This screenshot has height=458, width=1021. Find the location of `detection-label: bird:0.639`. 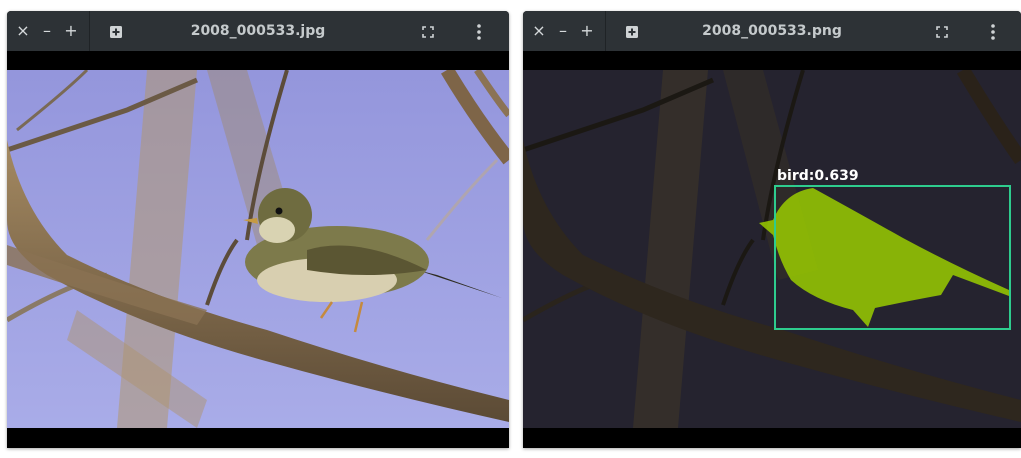

detection-label: bird:0.639 is located at coordinates (818, 176).